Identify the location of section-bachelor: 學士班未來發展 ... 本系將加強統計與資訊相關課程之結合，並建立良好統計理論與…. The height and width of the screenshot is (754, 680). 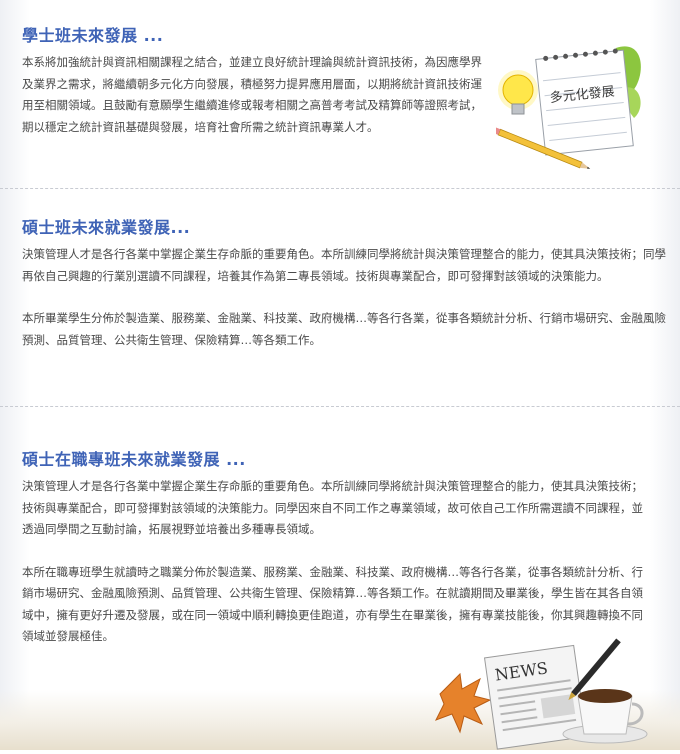
(252, 80).